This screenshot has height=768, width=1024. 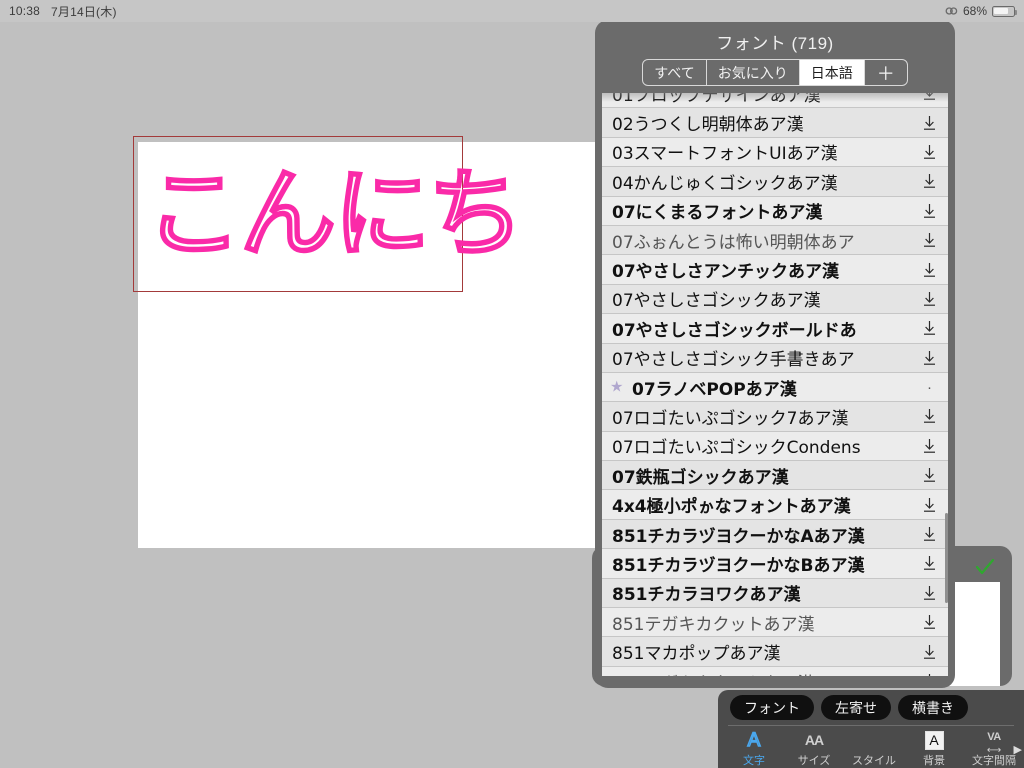 What do you see at coordinates (733, 242) in the screenshot?
I see `font-name-label: 07ふぉんとうは怖い明朝体あア` at bounding box center [733, 242].